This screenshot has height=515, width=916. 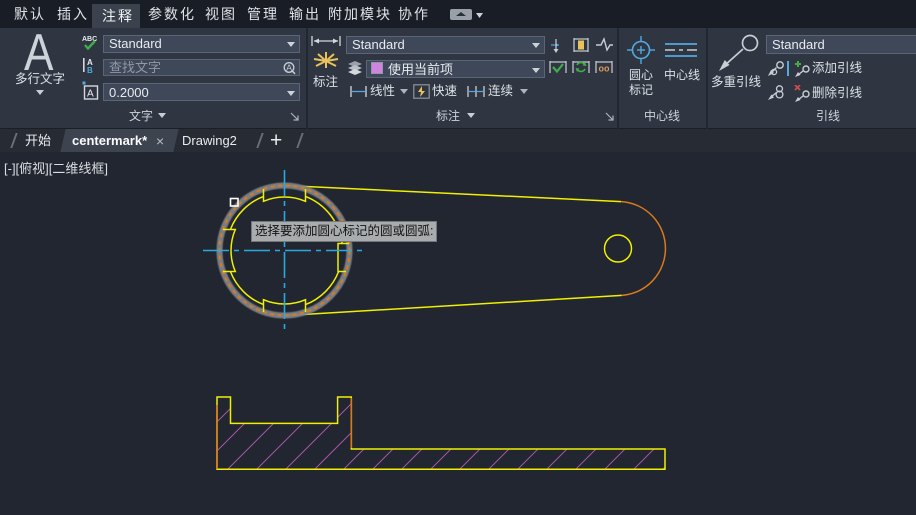 I want to click on svg-text: B, so click(x=90, y=69).